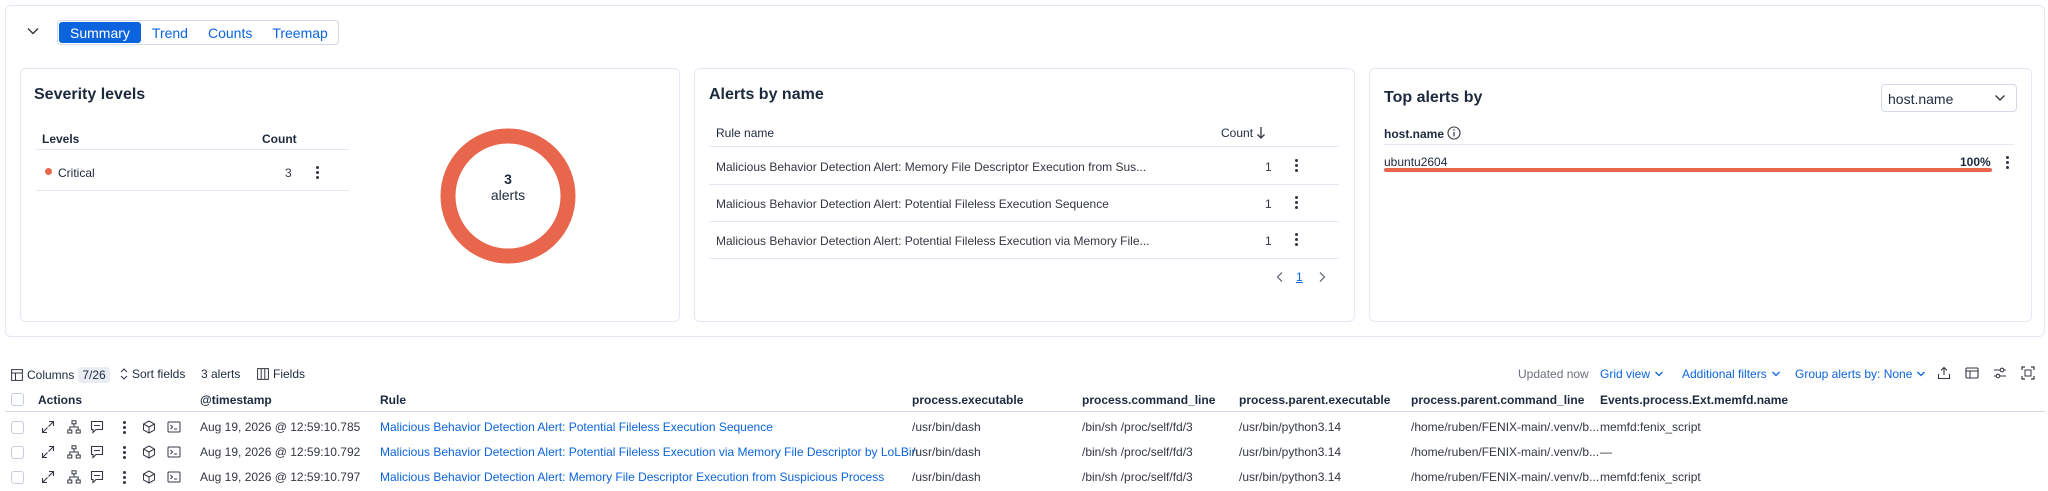  I want to click on collapse-toggle, so click(33, 31).